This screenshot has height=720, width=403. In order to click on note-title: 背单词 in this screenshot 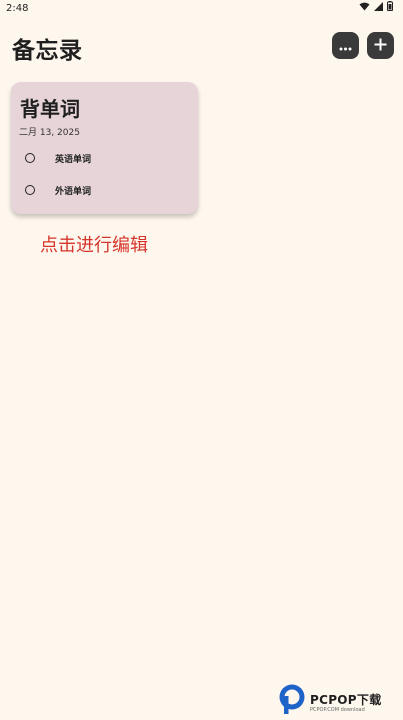, I will do `click(50, 109)`.